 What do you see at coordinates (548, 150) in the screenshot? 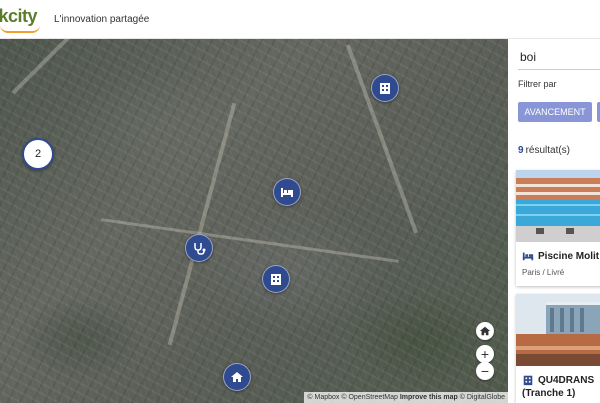
I see `result-count-label: résultat(s)` at bounding box center [548, 150].